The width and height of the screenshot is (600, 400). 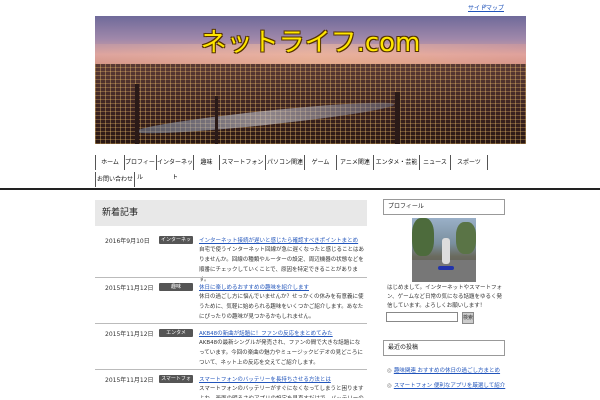 What do you see at coordinates (282, 240) in the screenshot?
I see `post-title: インターネット接続が遅いと感じたら確認すべきポイントまとめ` at bounding box center [282, 240].